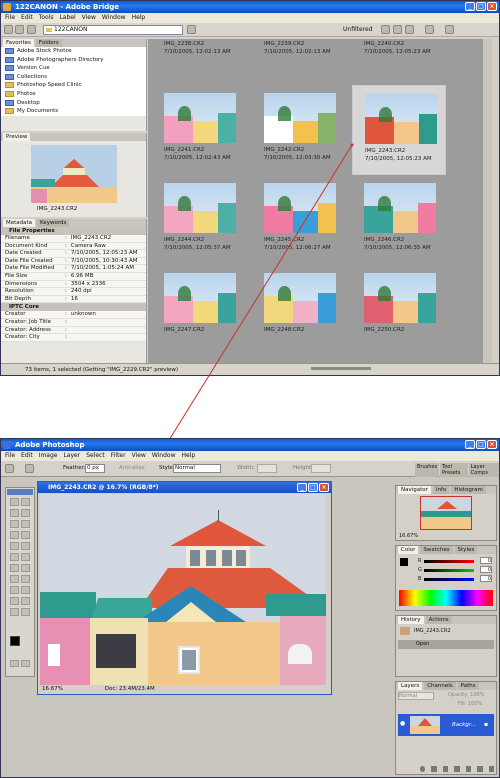 The width and height of the screenshot is (500, 778). Describe the element at coordinates (446, 513) in the screenshot. I see `navigator-thumbnail` at that location.